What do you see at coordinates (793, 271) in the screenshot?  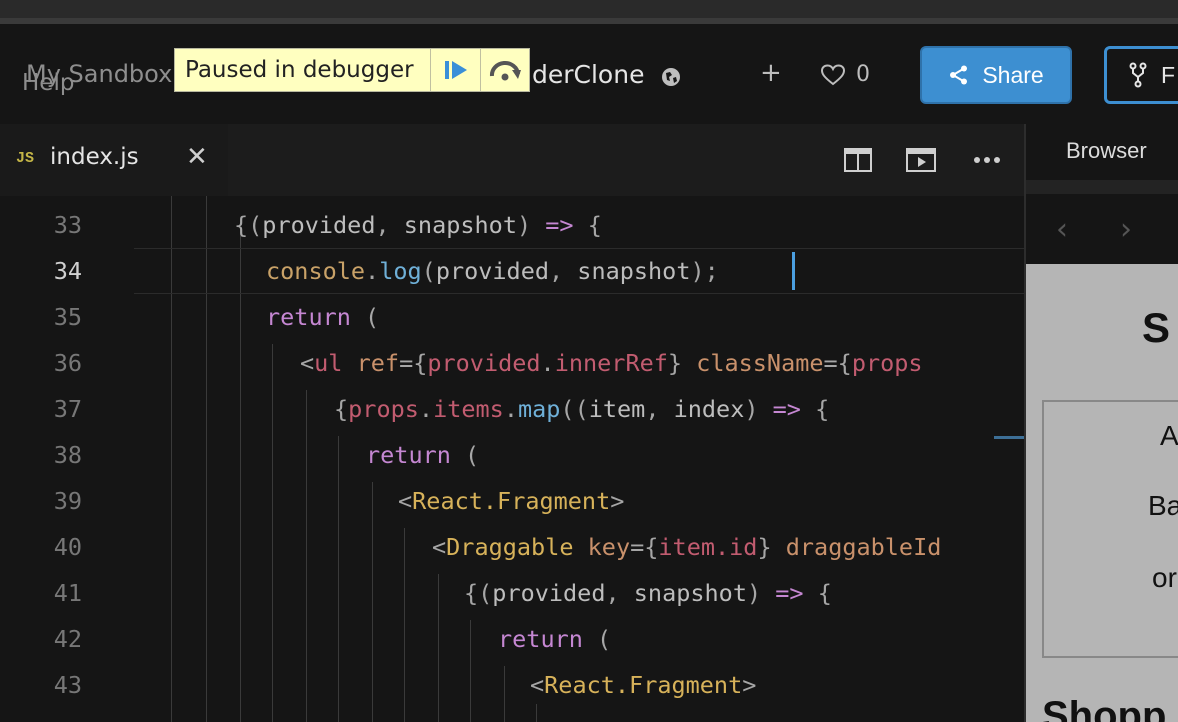 I see `text-cursor` at bounding box center [793, 271].